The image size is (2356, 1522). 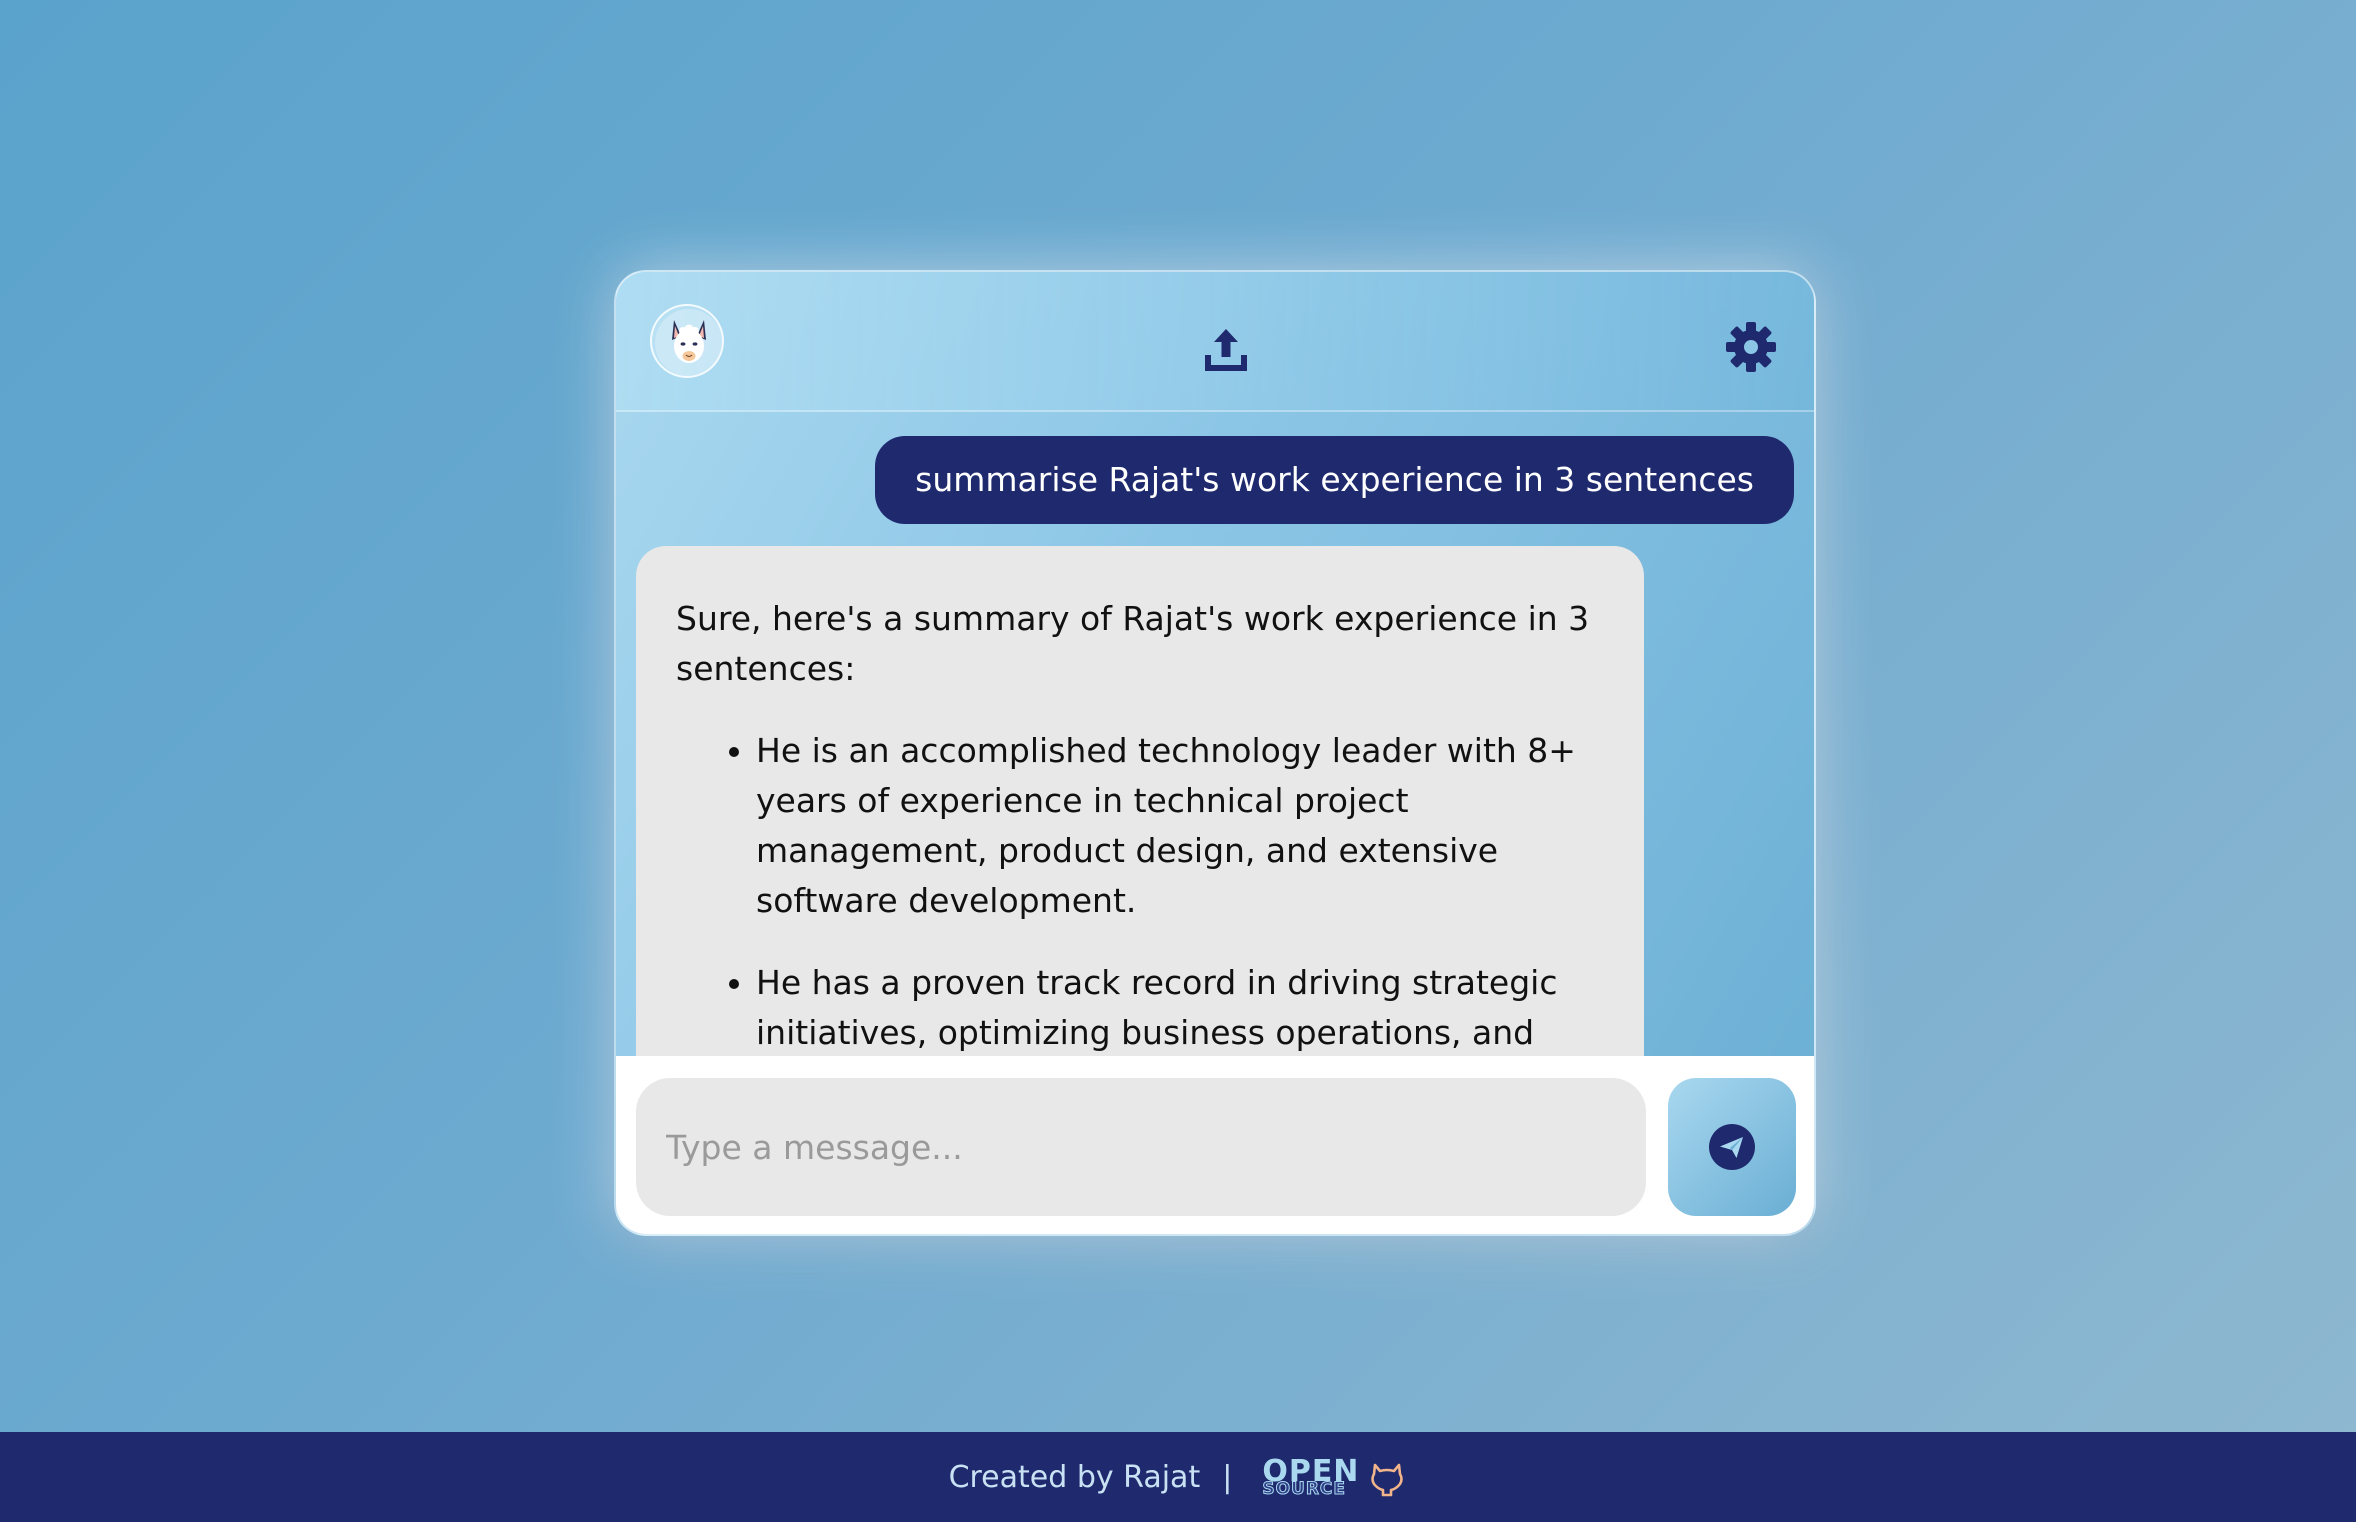 I want to click on send-button, so click(x=1732, y=1147).